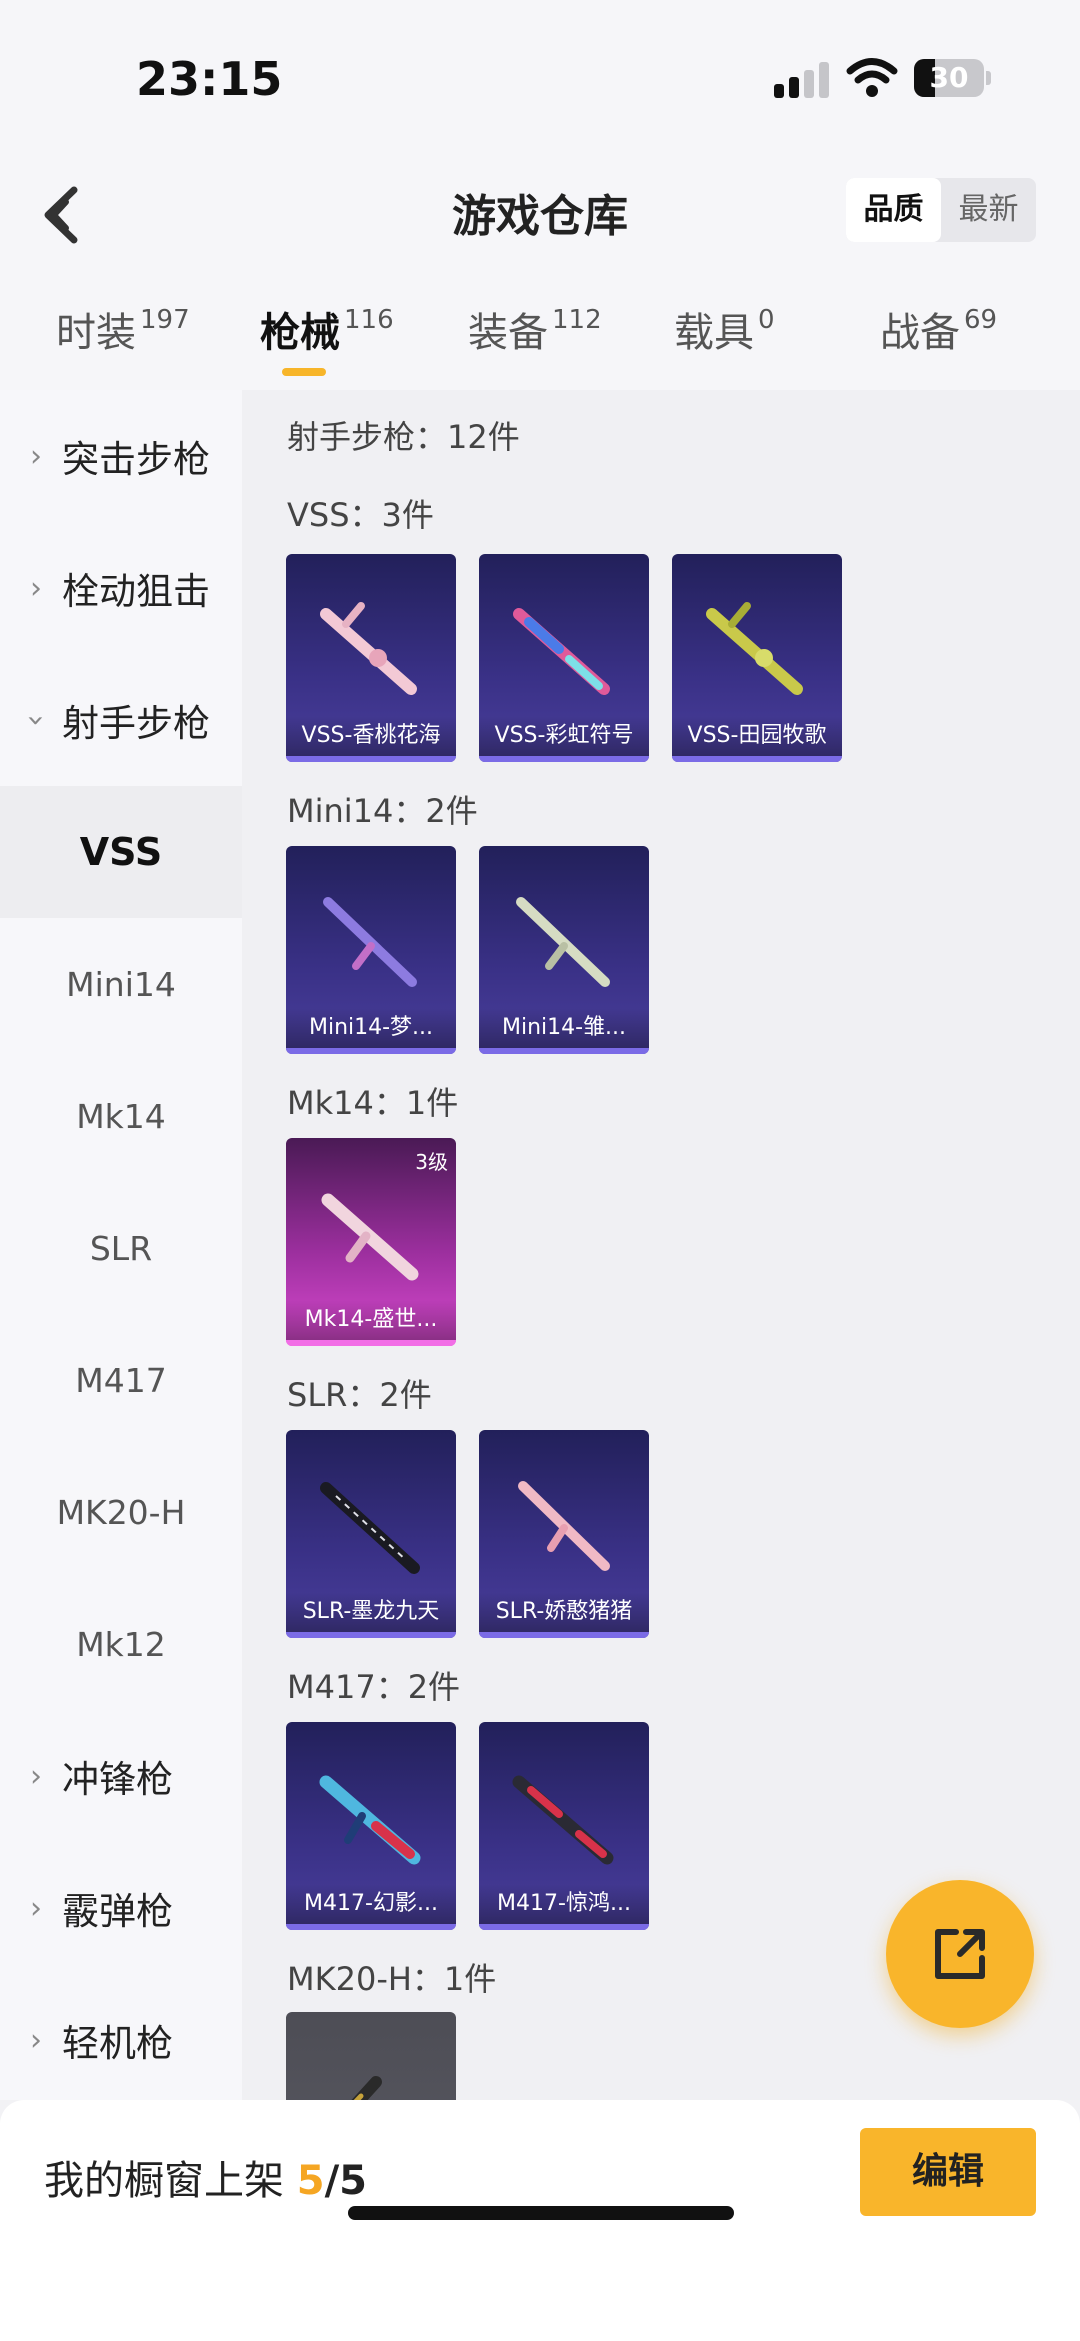 The image size is (1080, 2341). I want to click on item-name: SLR-娇憨猪猪, so click(564, 1612).